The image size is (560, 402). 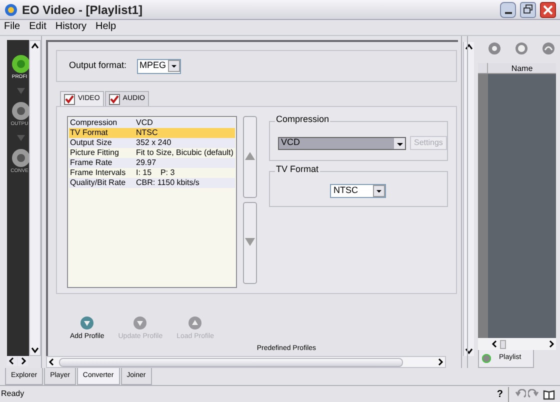 What do you see at coordinates (358, 191) in the screenshot?
I see `tv-format-dropdown: NTSC` at bounding box center [358, 191].